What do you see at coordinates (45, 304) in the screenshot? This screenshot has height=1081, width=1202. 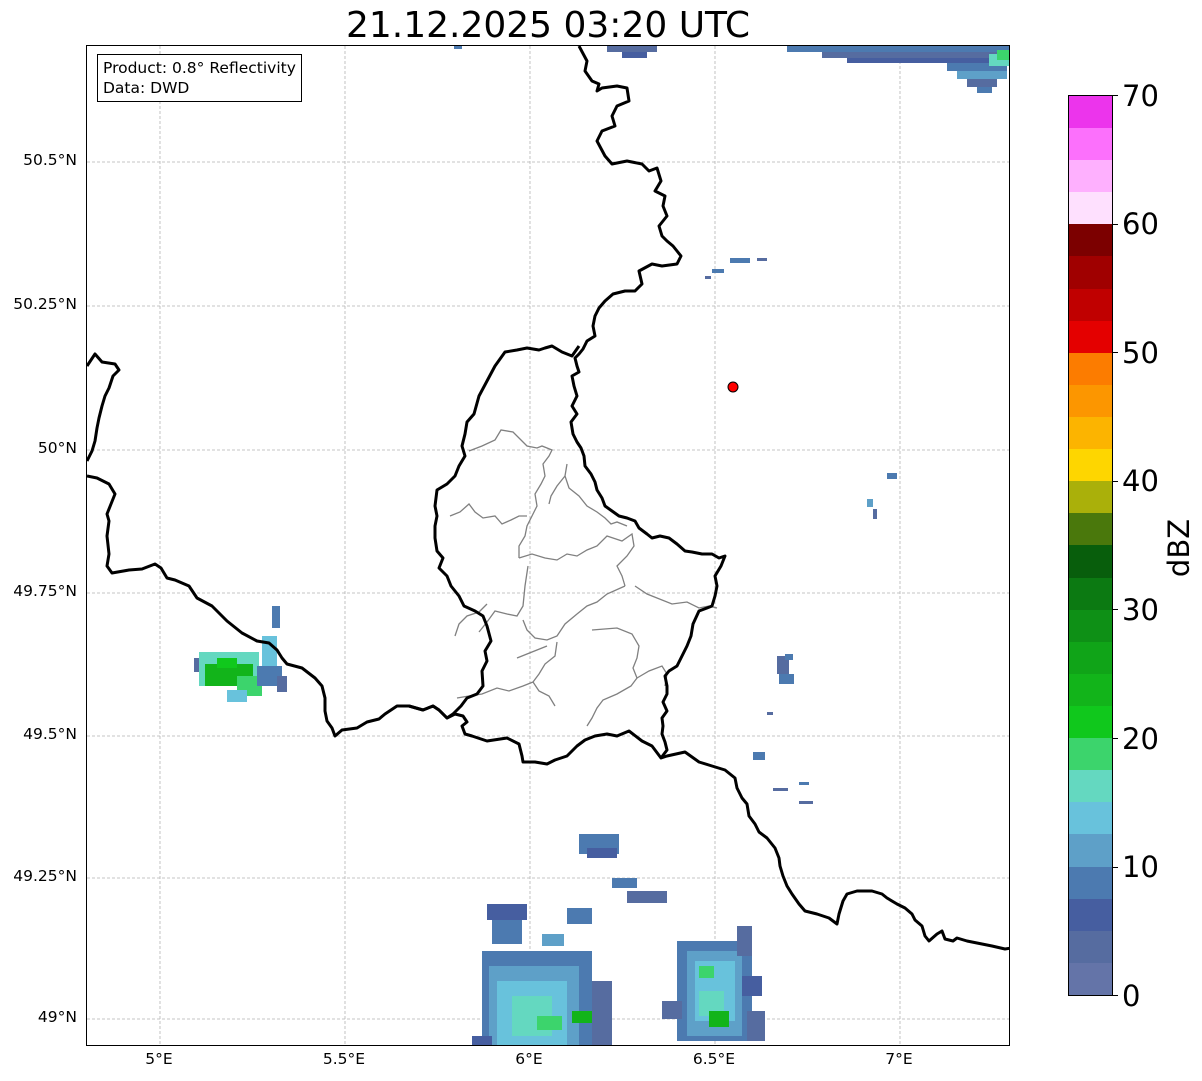 I see `lat-tick-label: 50.25°N` at bounding box center [45, 304].